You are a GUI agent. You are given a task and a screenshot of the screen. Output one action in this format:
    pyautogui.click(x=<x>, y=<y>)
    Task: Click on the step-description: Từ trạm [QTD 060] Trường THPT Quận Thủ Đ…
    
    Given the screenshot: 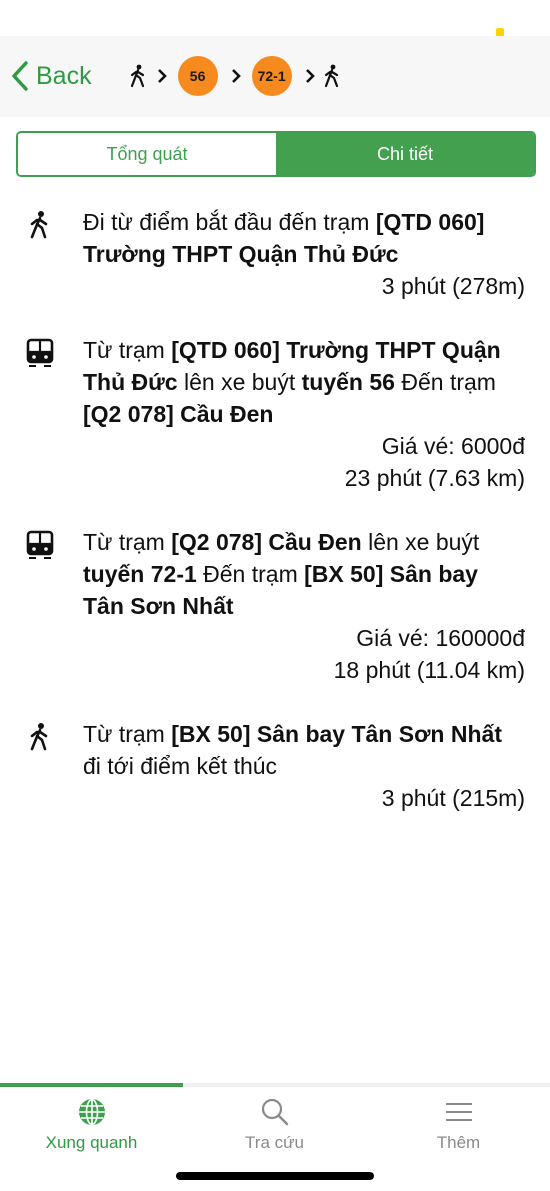 What is the action you would take?
    pyautogui.click(x=304, y=382)
    